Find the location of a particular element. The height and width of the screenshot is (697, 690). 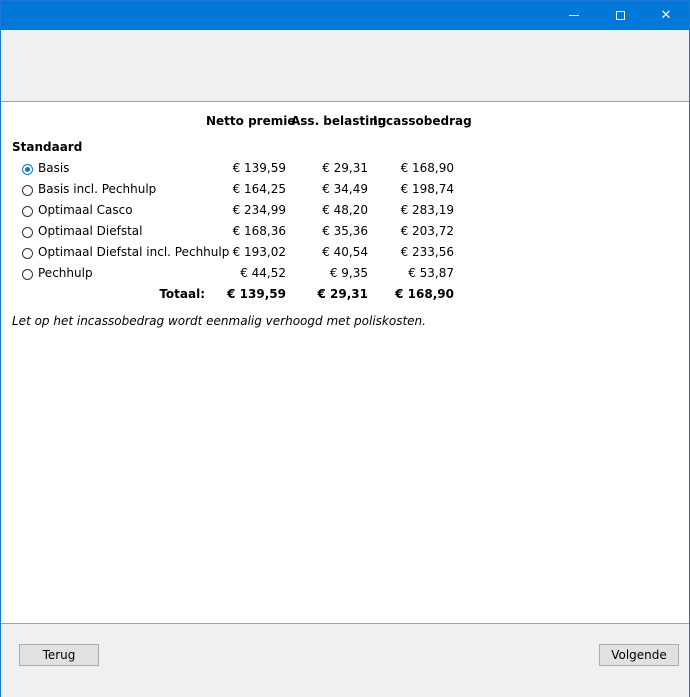

netto-premie-value: € 139,59 is located at coordinates (259, 168).